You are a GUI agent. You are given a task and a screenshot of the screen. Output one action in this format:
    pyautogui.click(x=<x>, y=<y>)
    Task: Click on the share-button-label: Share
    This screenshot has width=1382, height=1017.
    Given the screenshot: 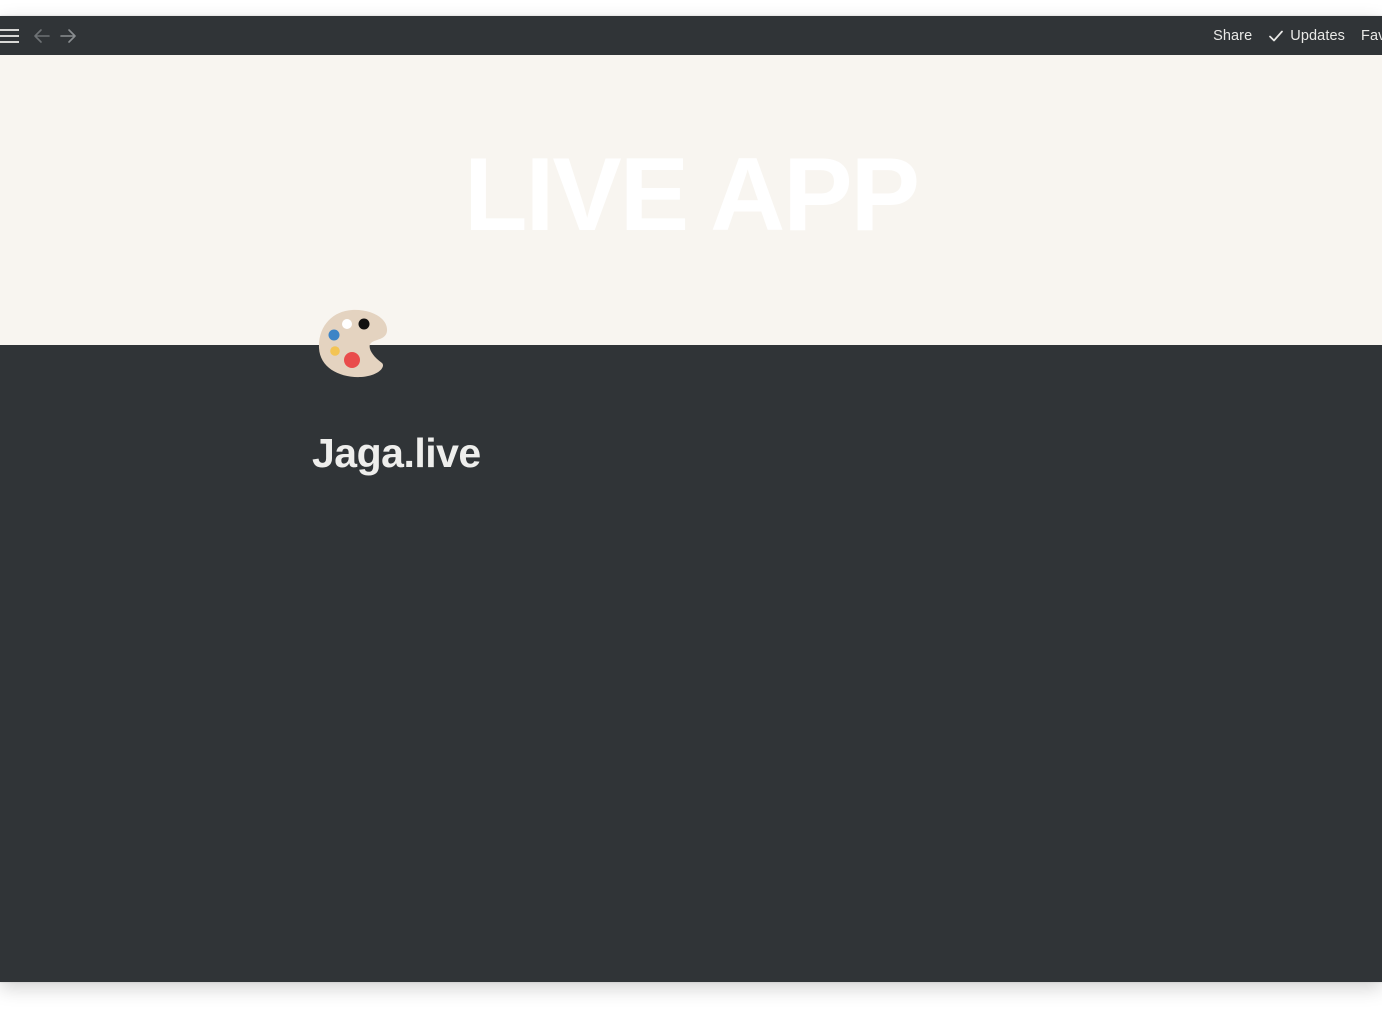 What is the action you would take?
    pyautogui.click(x=1233, y=35)
    